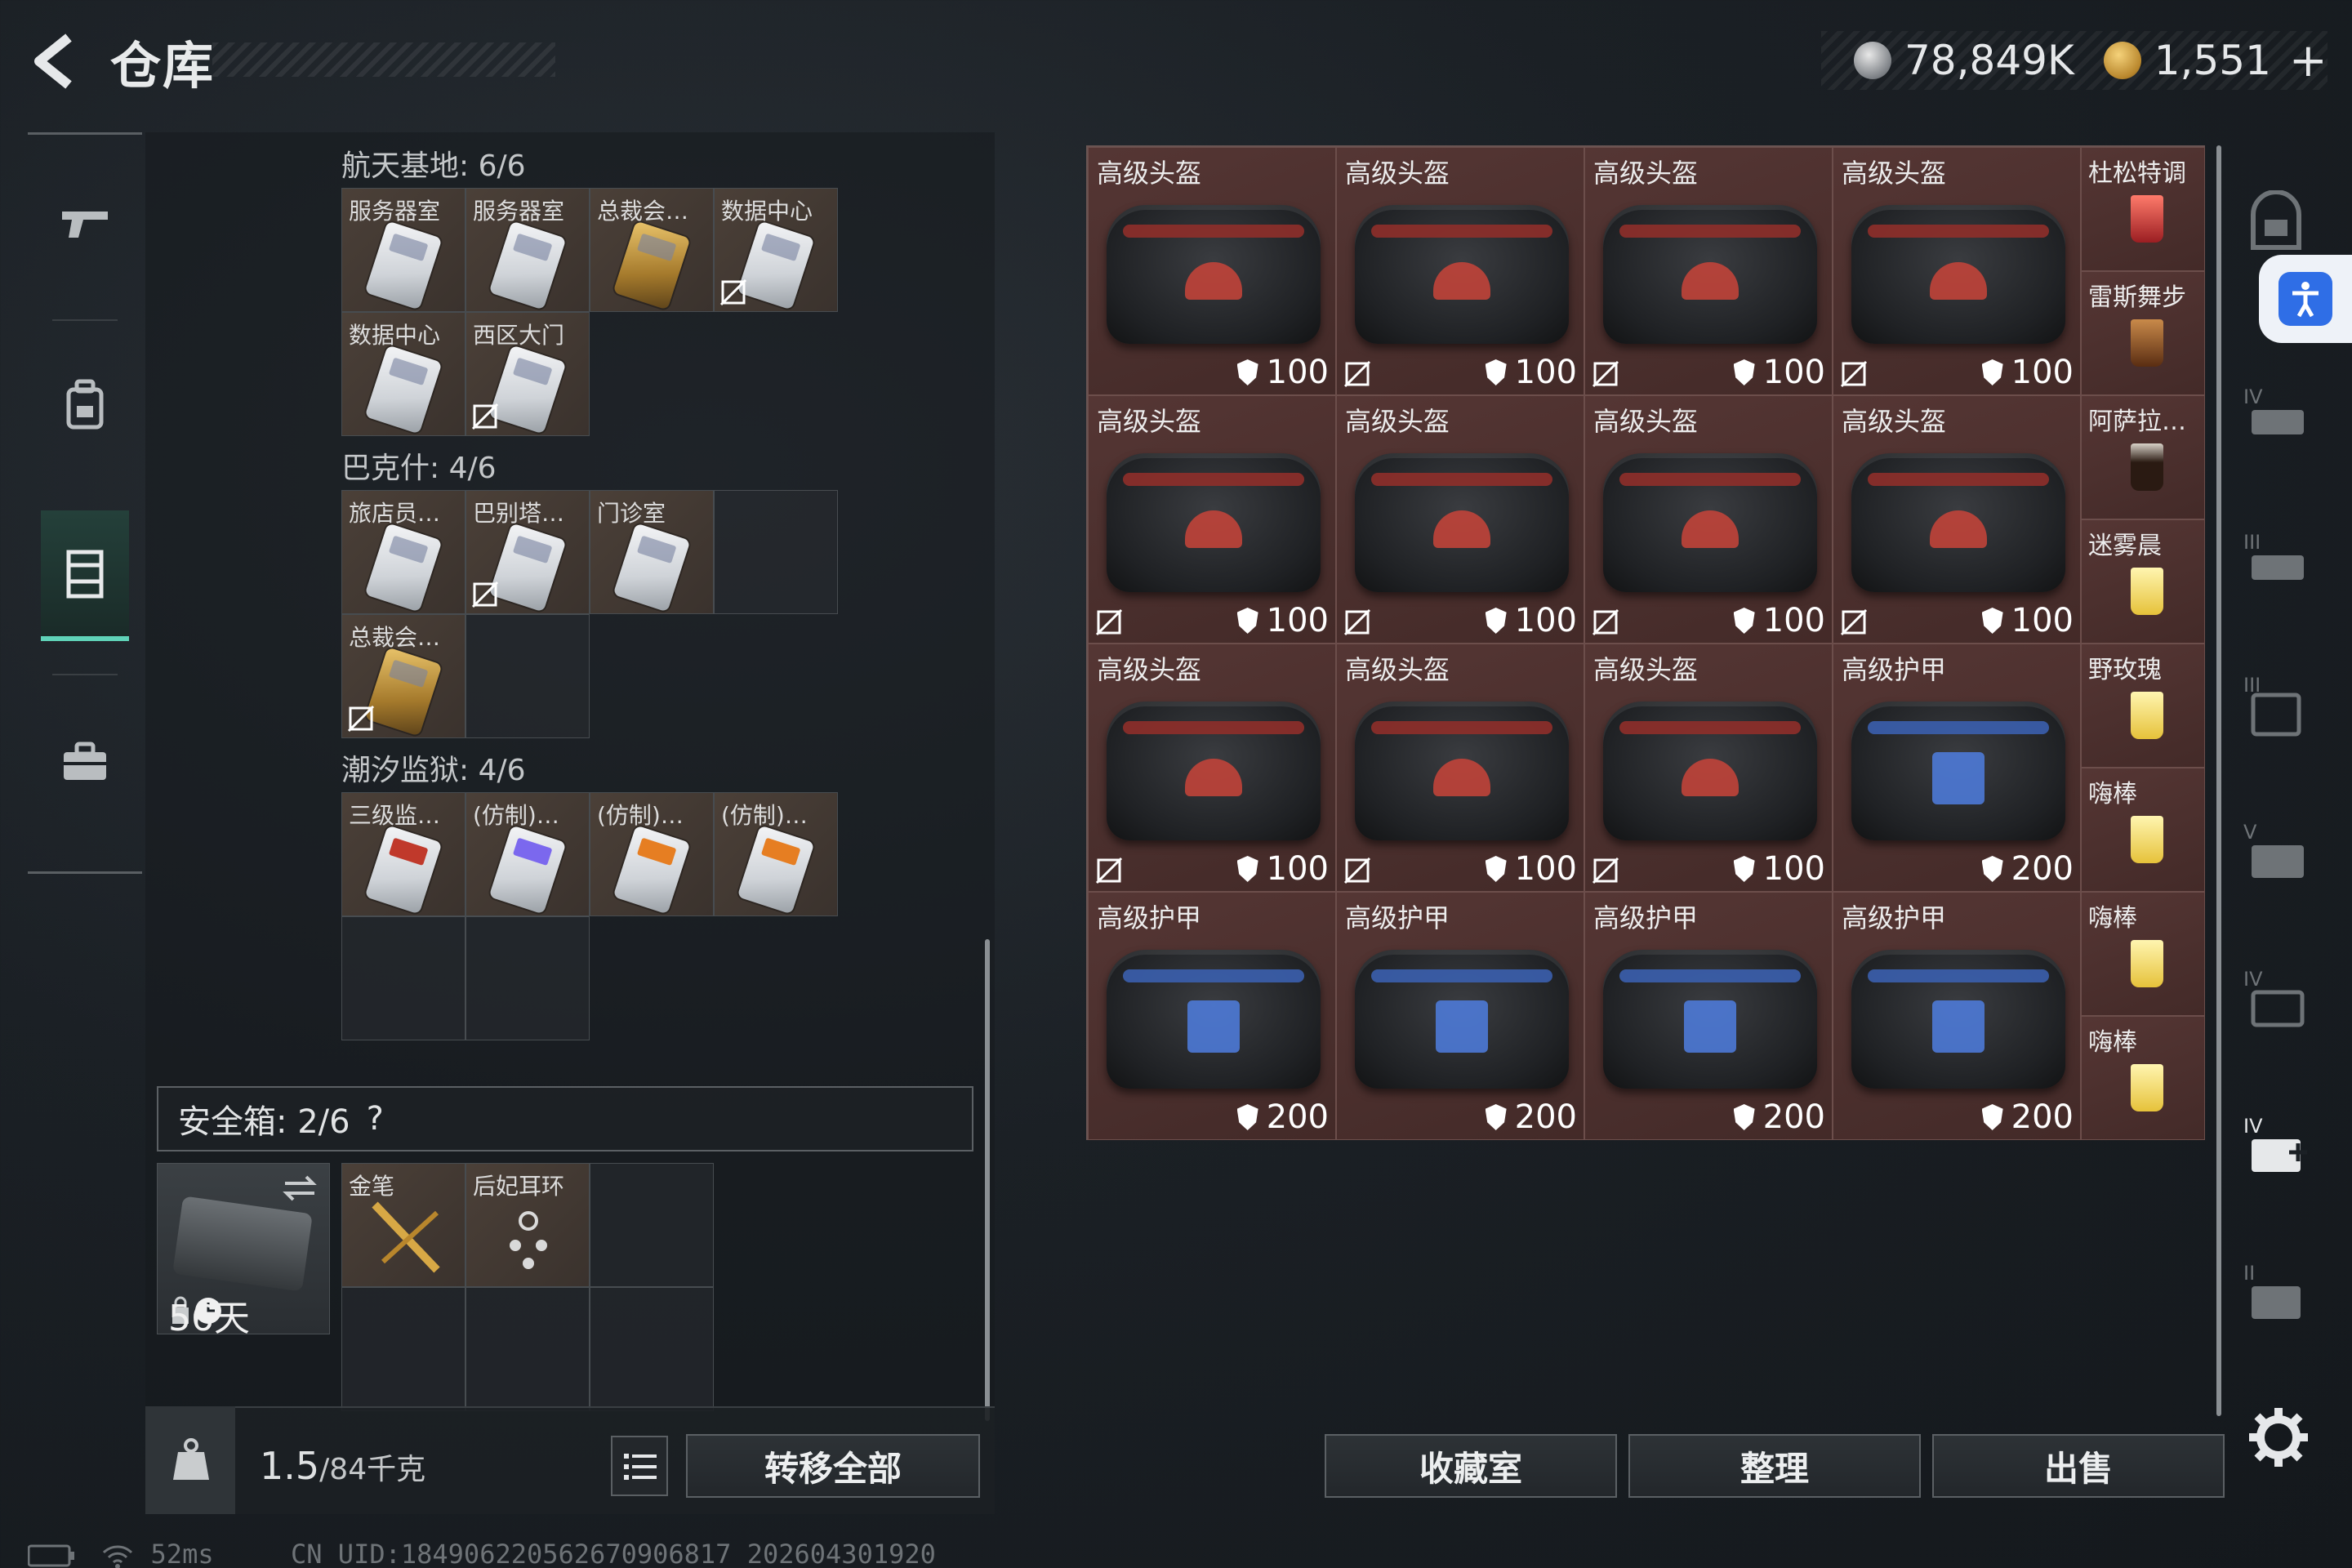  What do you see at coordinates (2276, 1000) in the screenshot?
I see `container-iv-b-icon: IV` at bounding box center [2276, 1000].